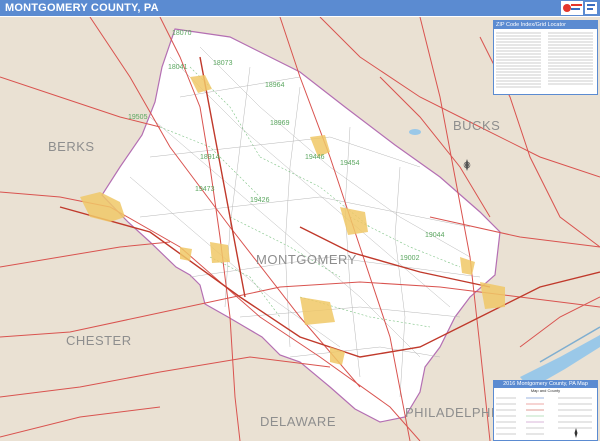 The height and width of the screenshot is (441, 600). Describe the element at coordinates (545, 25) in the screenshot. I see `zip-index-title: ZIP Code Index/Grid Locator` at that location.